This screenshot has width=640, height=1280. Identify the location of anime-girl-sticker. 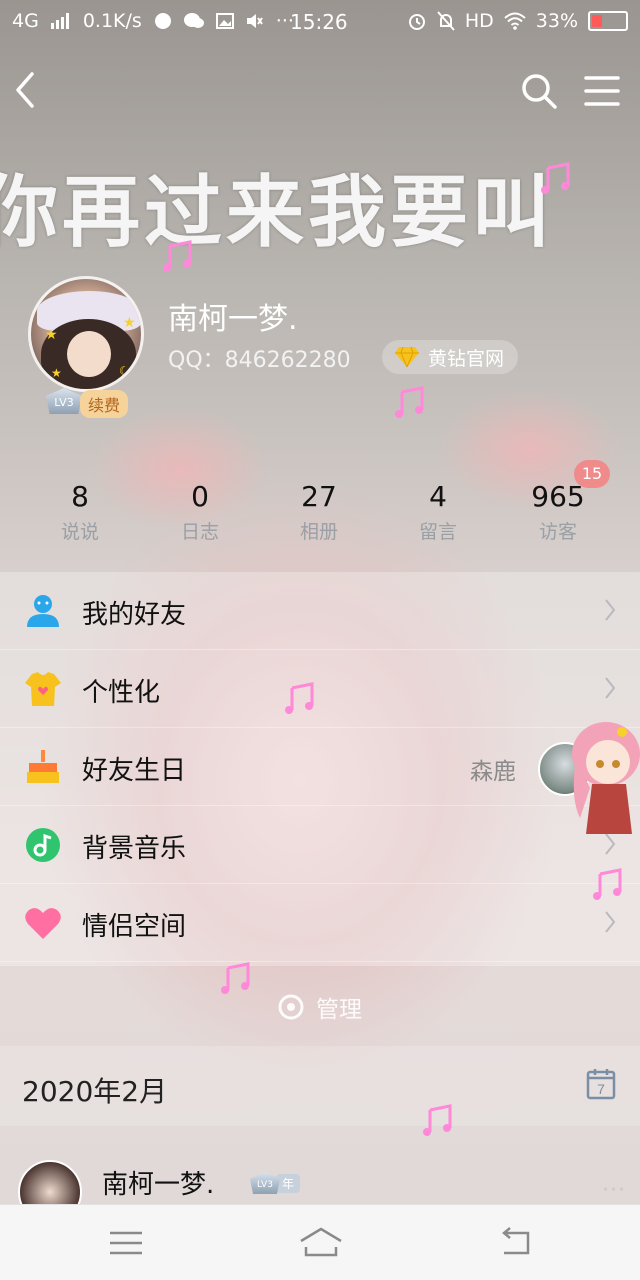
(603, 778).